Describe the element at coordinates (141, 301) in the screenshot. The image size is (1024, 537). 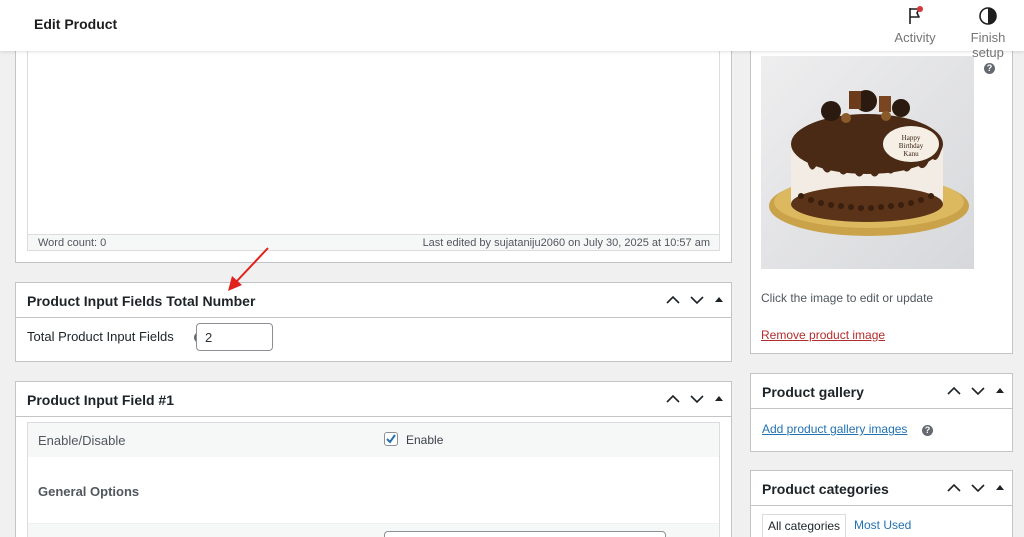
I see `total-box-title: Product Input Fields Total Number` at that location.